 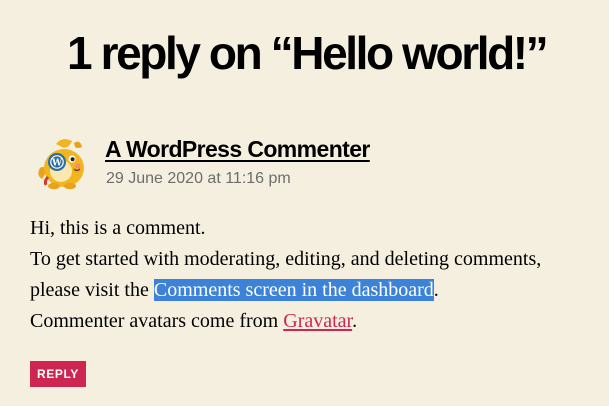 What do you see at coordinates (317, 321) in the screenshot?
I see `gravatar-link: Gravatar` at bounding box center [317, 321].